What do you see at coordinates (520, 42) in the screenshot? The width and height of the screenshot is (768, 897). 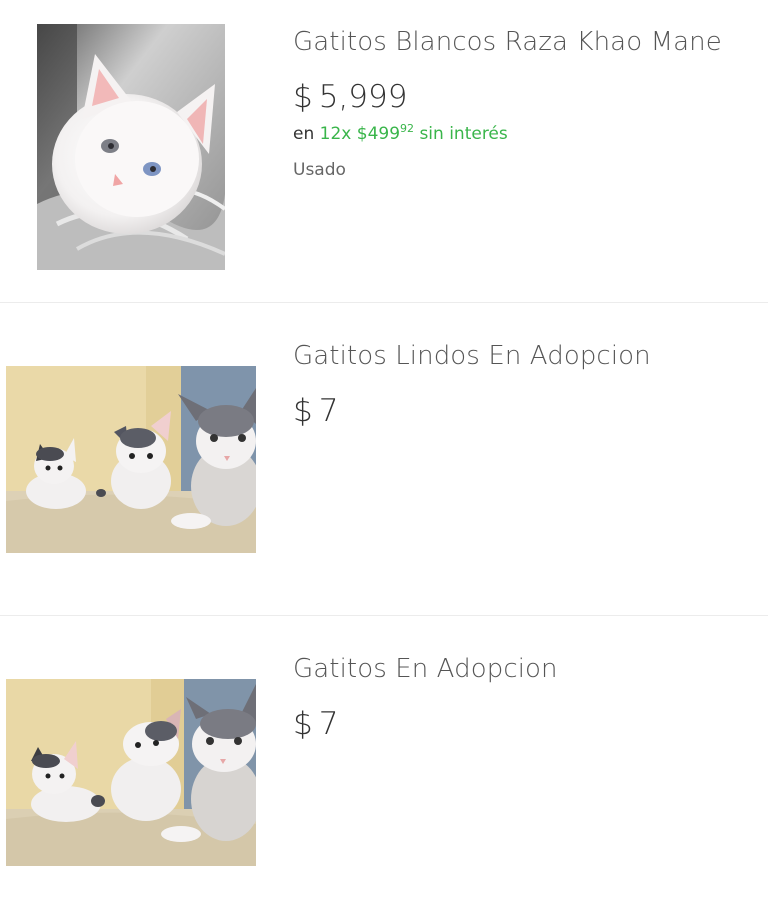 I see `result-title: Gatitos Blancos Raza Khao Mane` at bounding box center [520, 42].